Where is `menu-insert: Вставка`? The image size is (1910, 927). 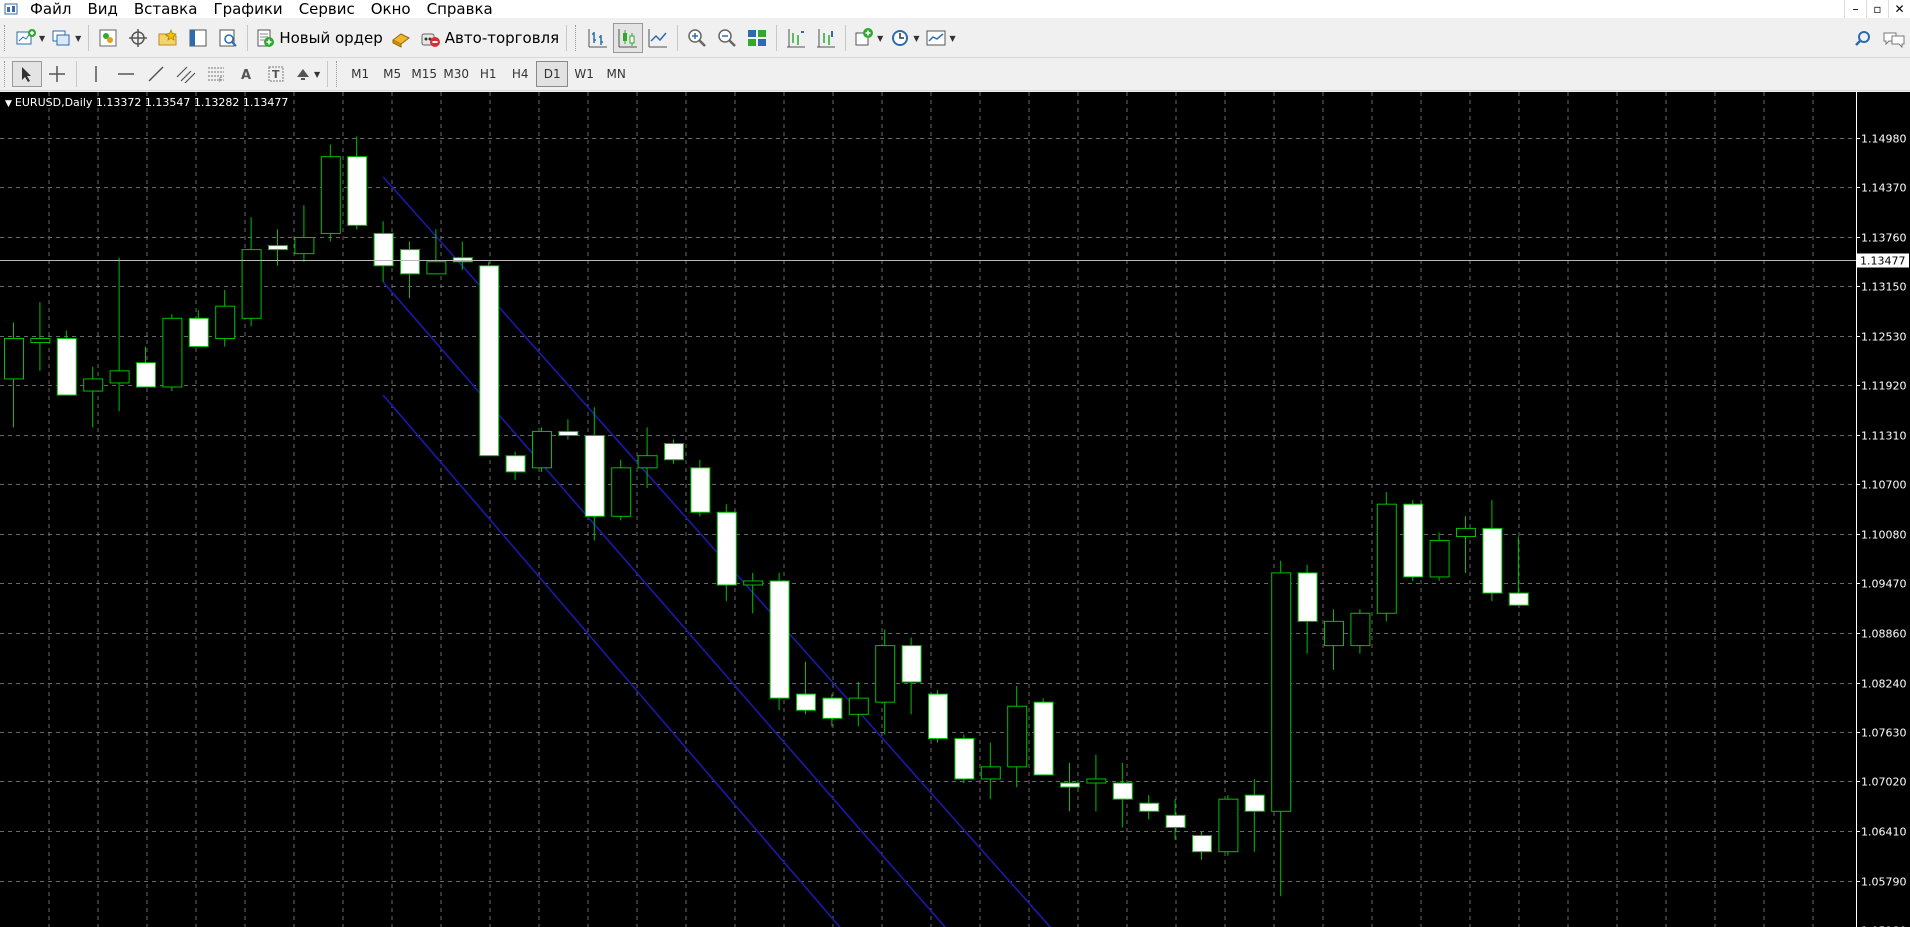 menu-insert: Вставка is located at coordinates (166, 9).